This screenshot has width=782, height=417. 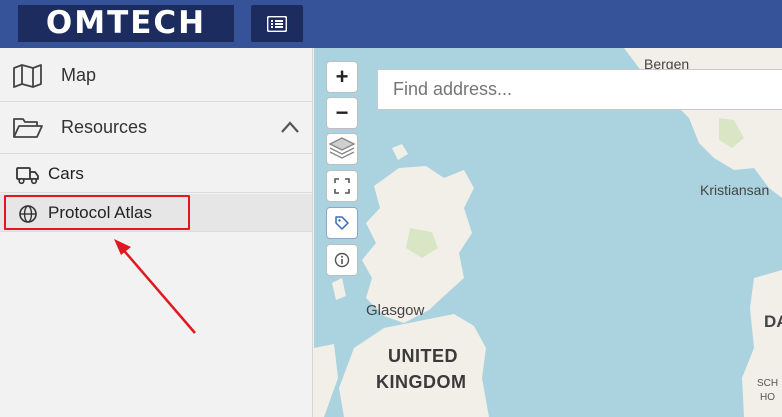 What do you see at coordinates (391, 24) in the screenshot?
I see `top-bar: OMTECH` at bounding box center [391, 24].